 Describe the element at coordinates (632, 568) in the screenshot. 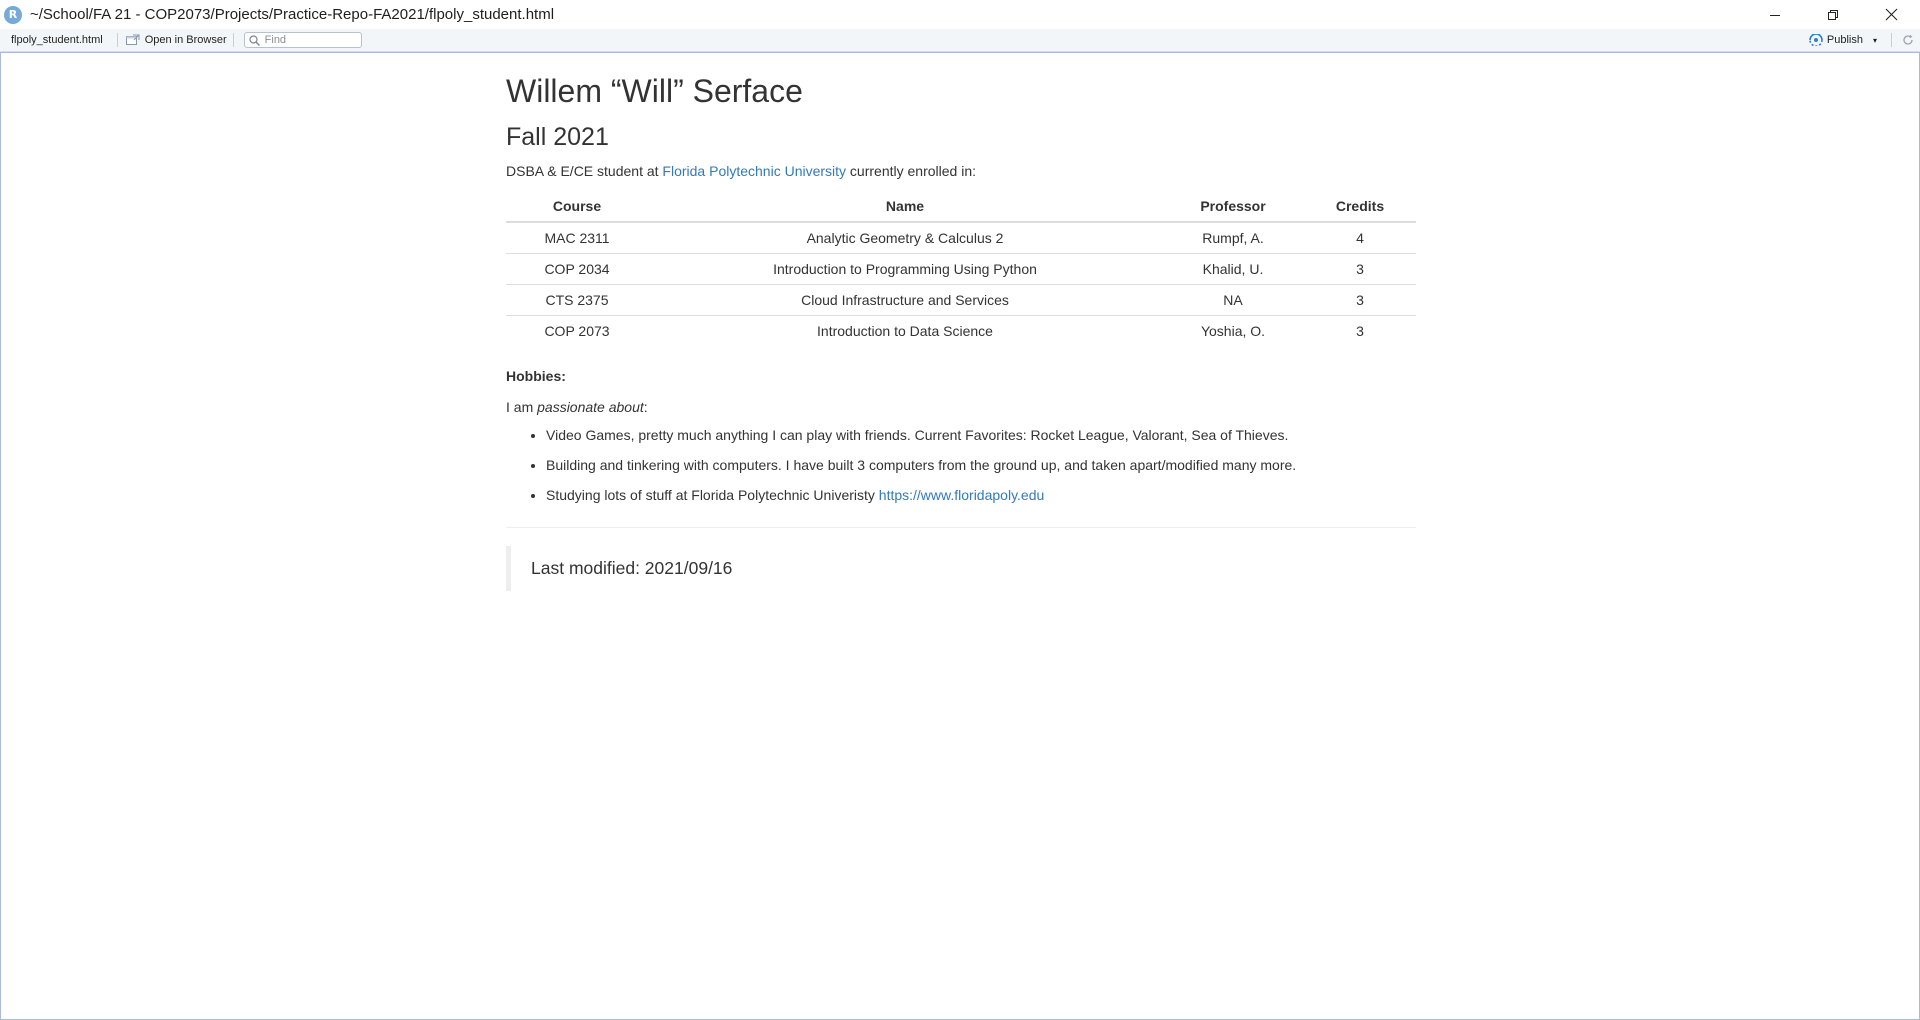

I see `last-modified-text: Last modified: 2021/09/16` at that location.